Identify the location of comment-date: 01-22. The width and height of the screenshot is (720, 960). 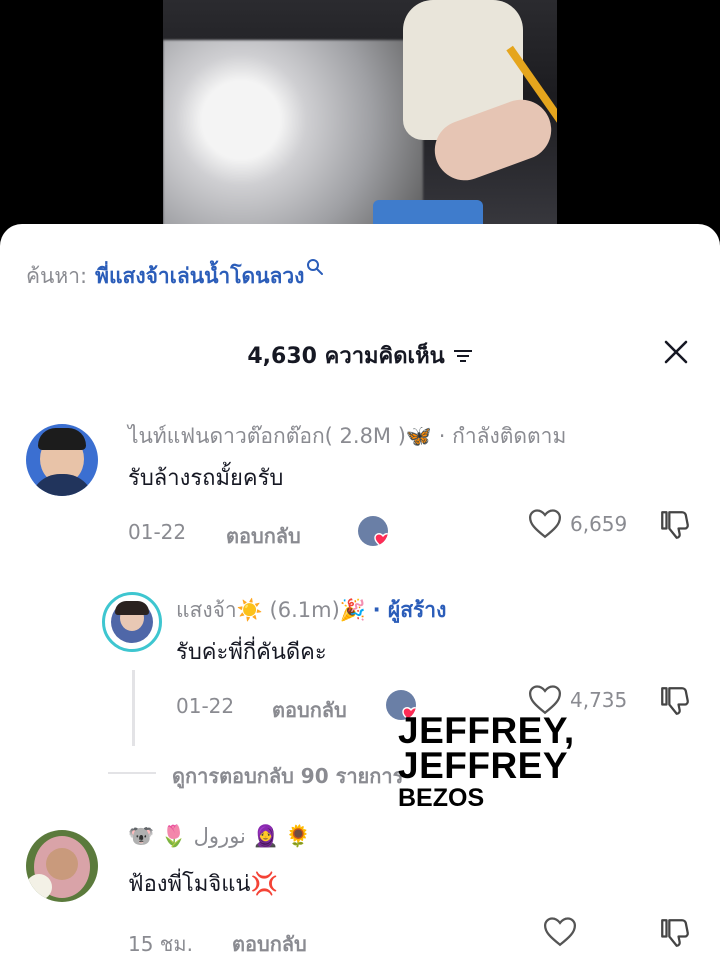
(157, 532).